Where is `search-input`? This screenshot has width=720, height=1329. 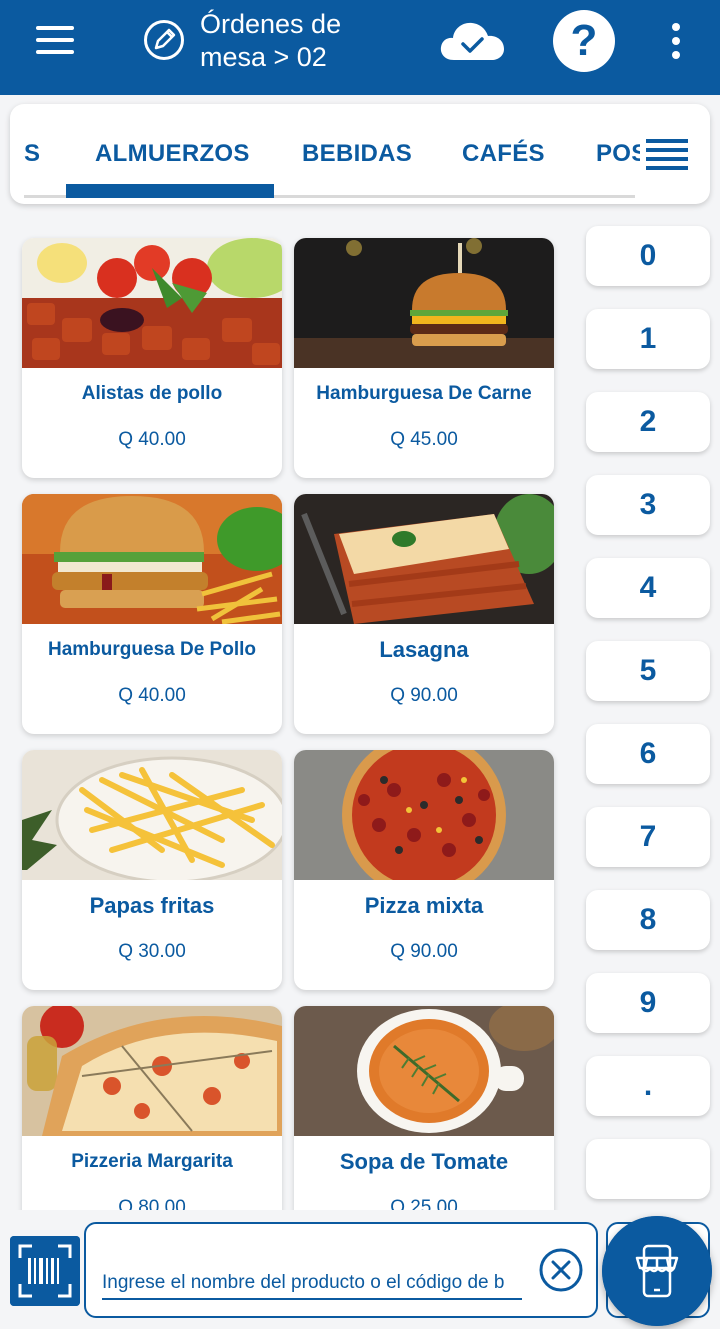
search-input is located at coordinates (312, 1284).